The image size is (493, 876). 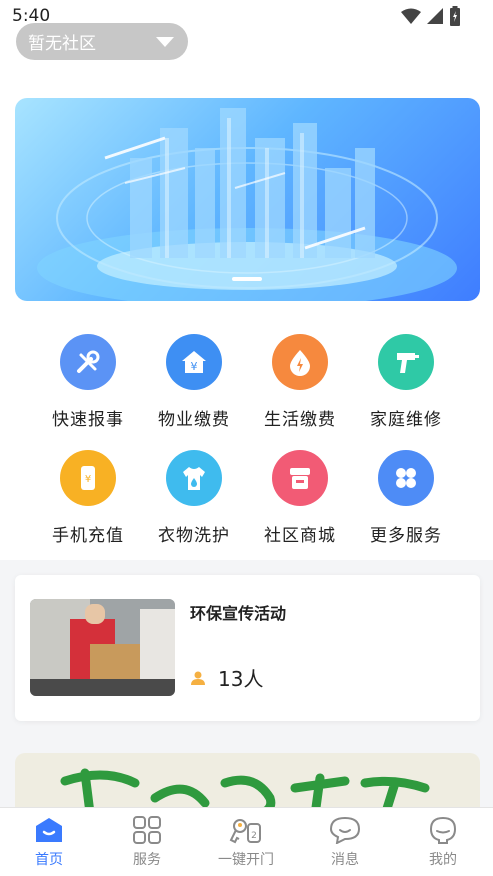 I want to click on service-home-repair: 家庭维修, so click(x=406, y=382).